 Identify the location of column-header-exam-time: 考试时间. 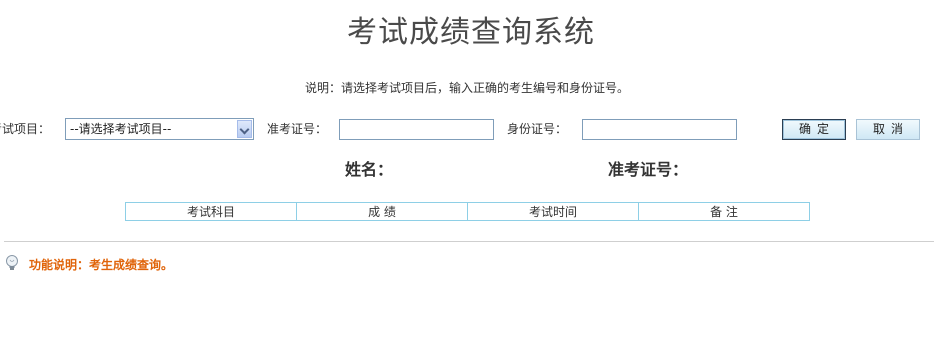
(553, 211).